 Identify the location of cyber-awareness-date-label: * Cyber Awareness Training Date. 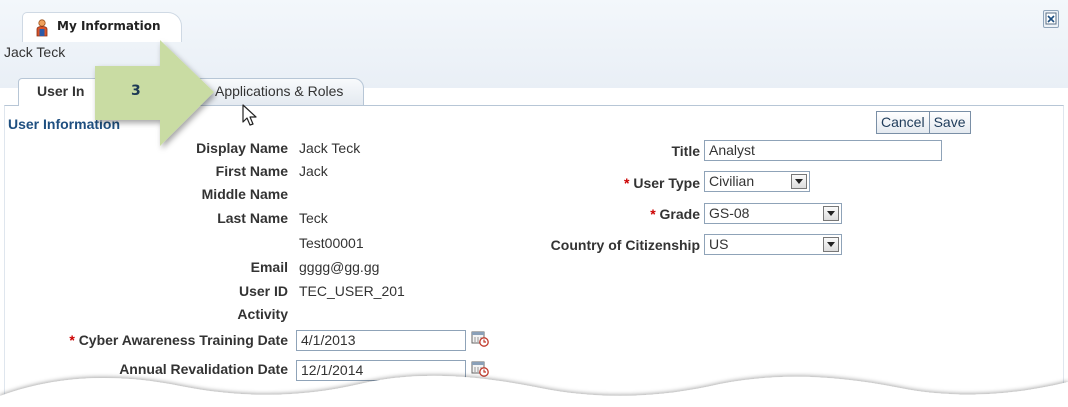
(178, 340).